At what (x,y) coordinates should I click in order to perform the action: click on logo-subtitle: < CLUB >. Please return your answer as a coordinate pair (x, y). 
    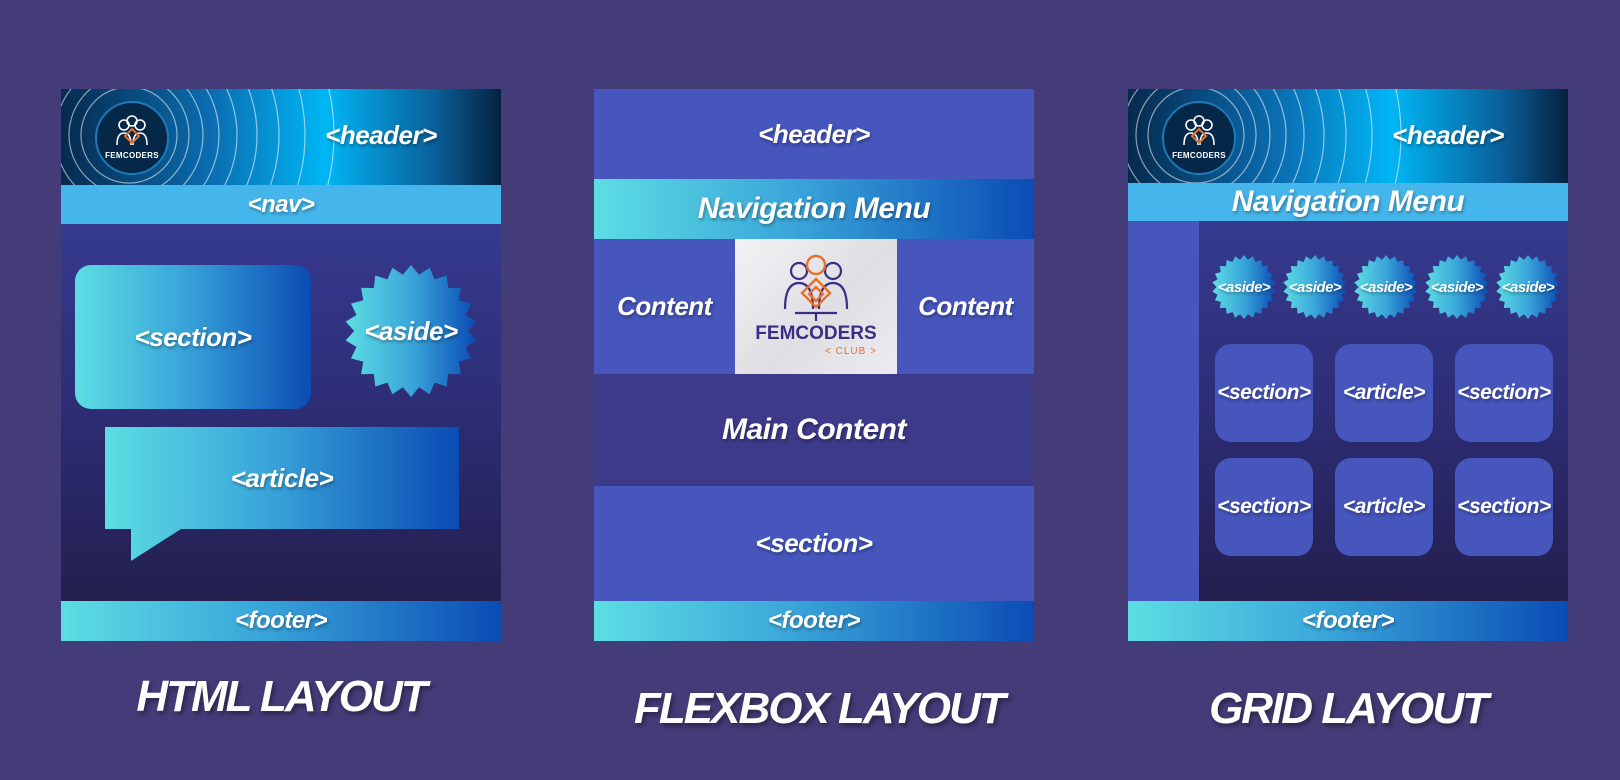
    Looking at the image, I should click on (851, 351).